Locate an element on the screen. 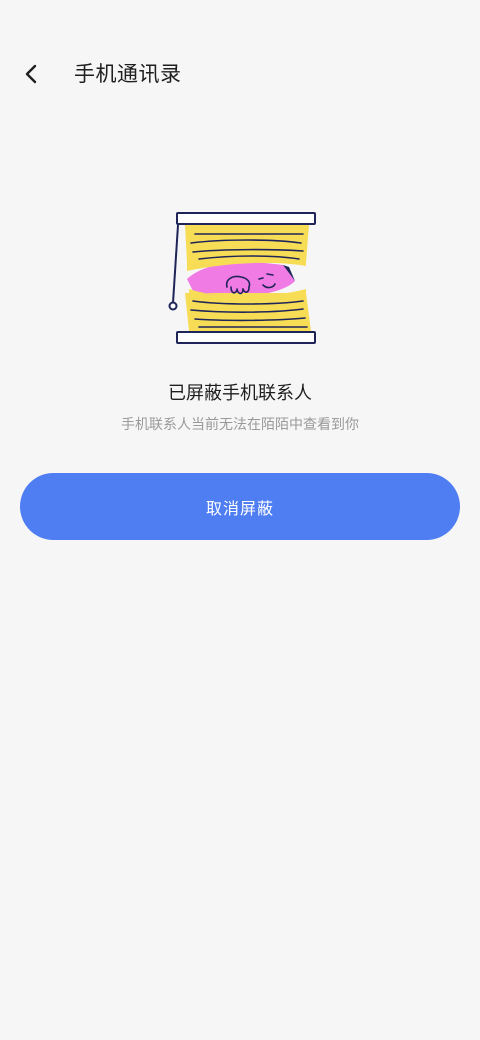 Image resolution: width=480 pixels, height=1040 pixels. blocked-illustration is located at coordinates (243, 277).